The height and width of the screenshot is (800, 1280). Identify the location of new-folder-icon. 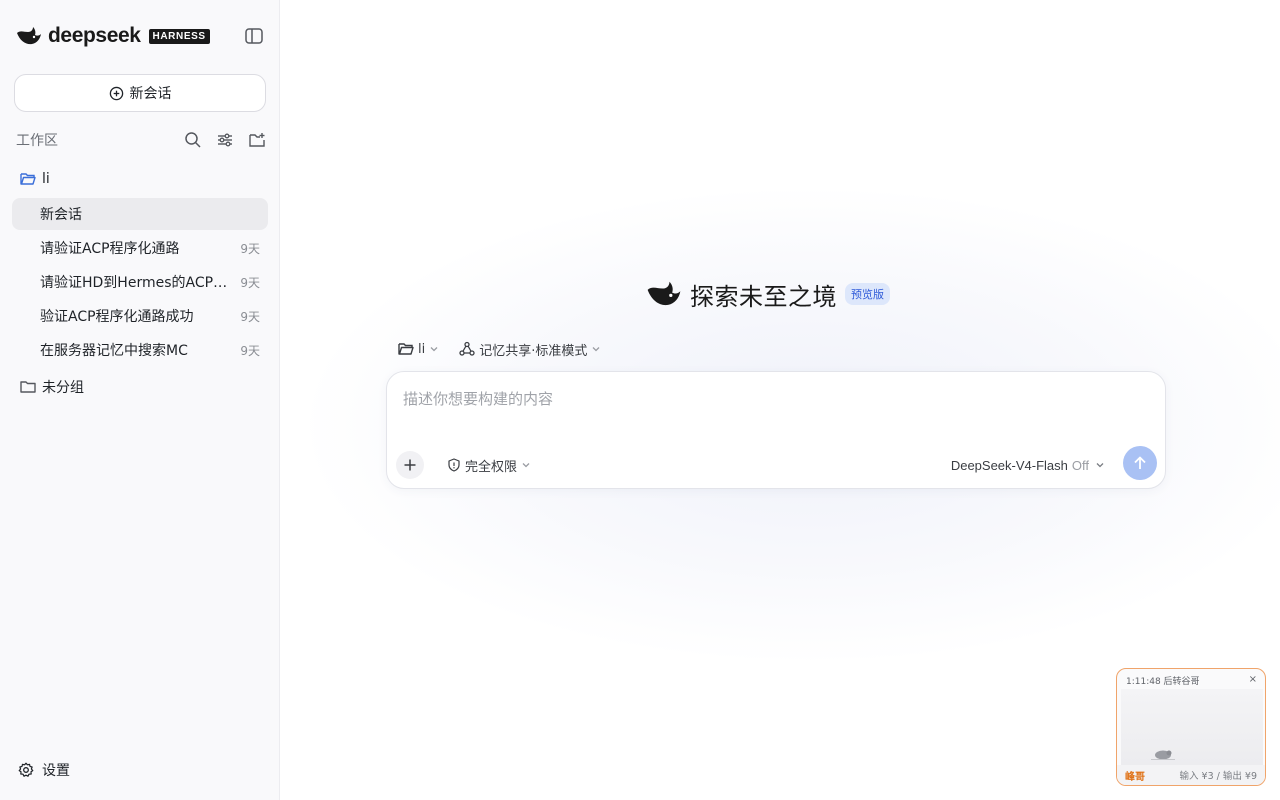
(257, 140).